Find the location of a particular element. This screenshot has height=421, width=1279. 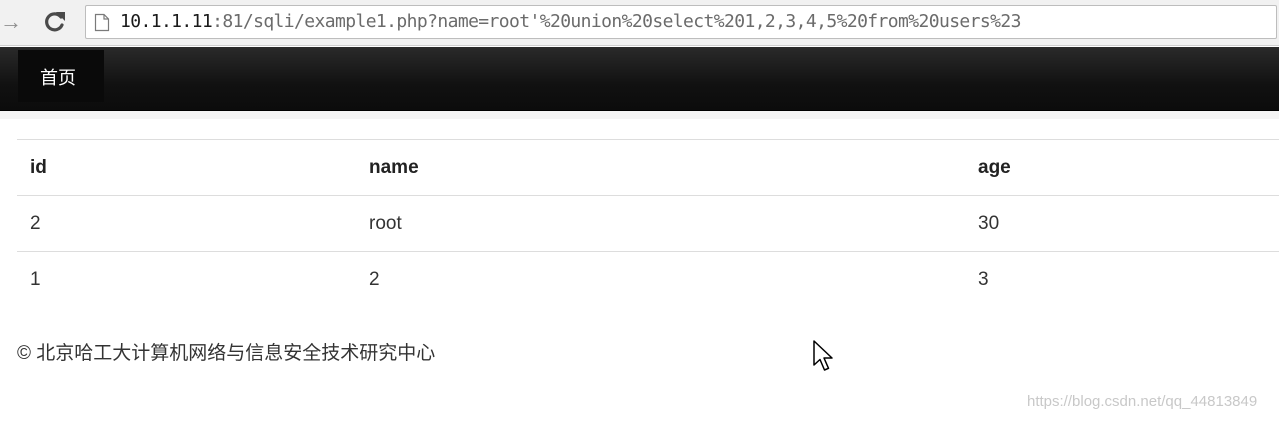

cell-id: 2 is located at coordinates (186, 223).